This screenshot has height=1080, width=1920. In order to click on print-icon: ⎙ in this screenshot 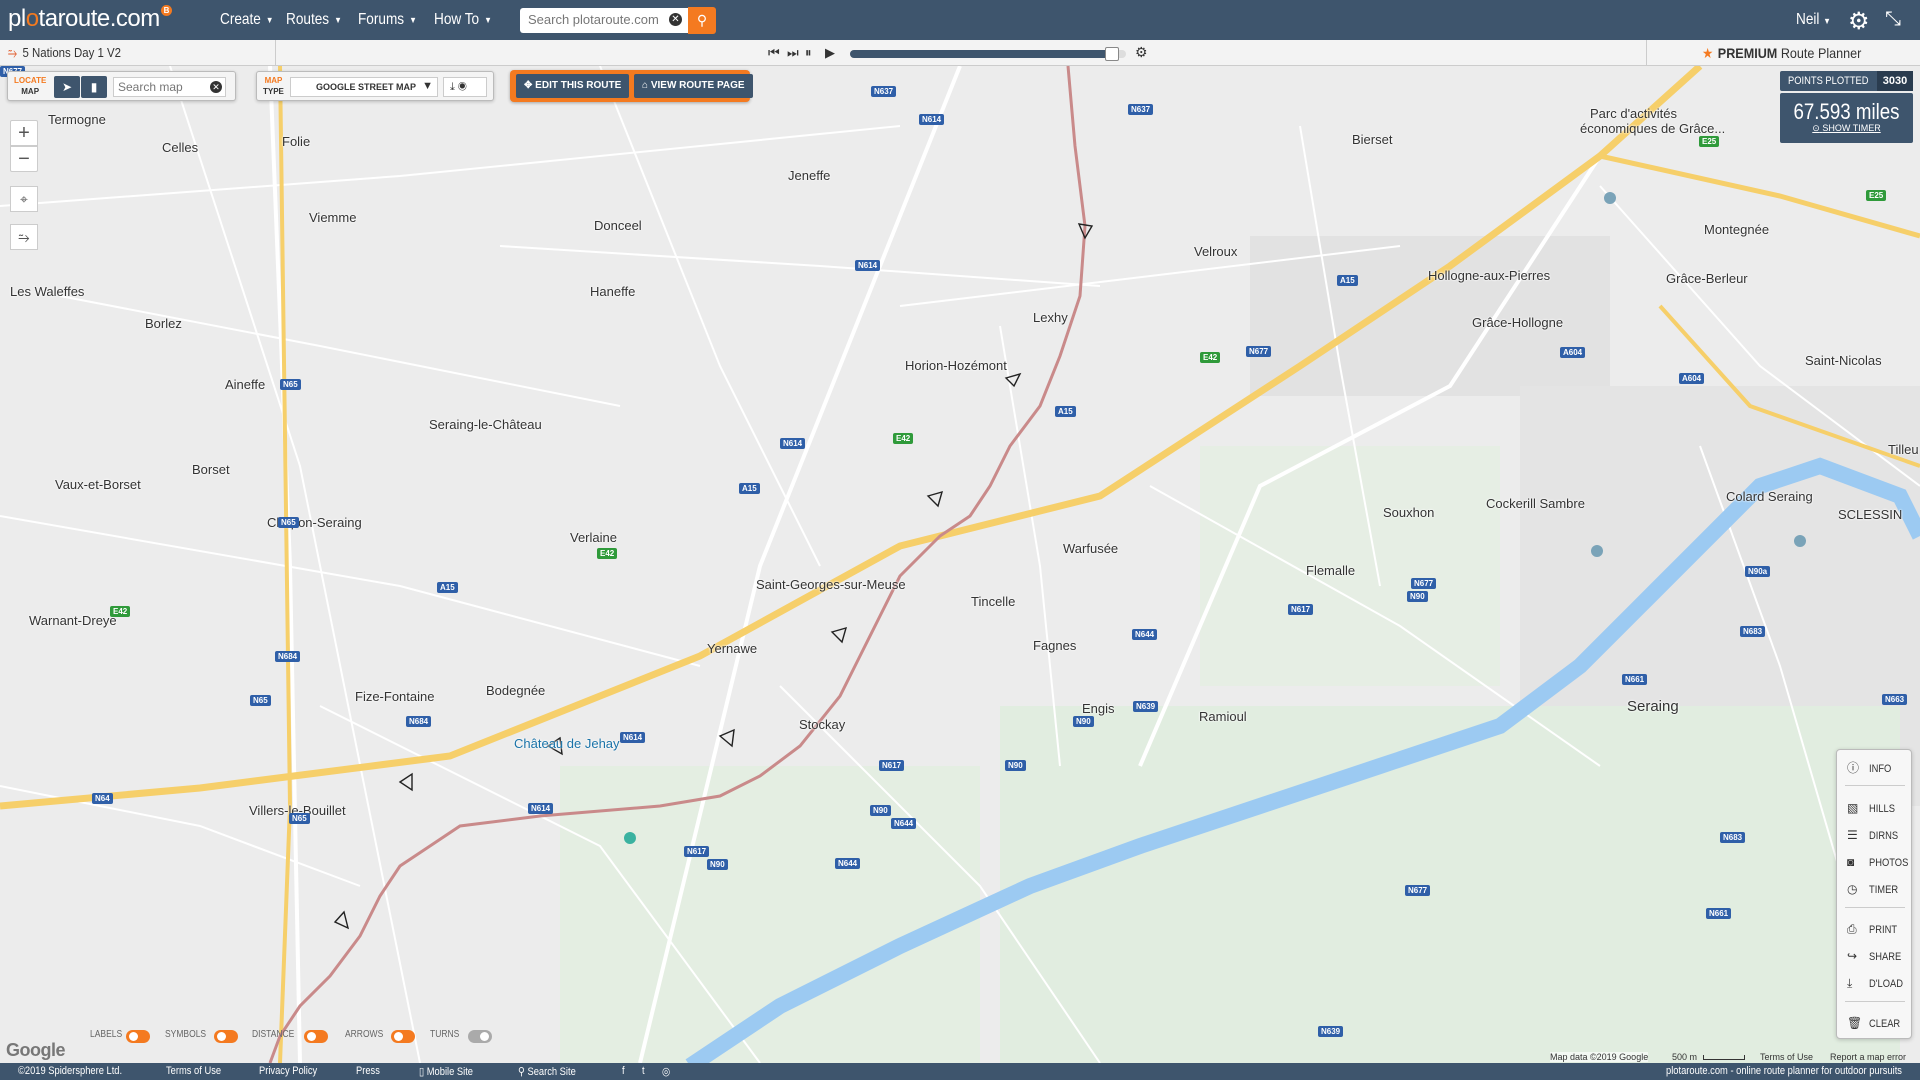, I will do `click(1852, 929)`.